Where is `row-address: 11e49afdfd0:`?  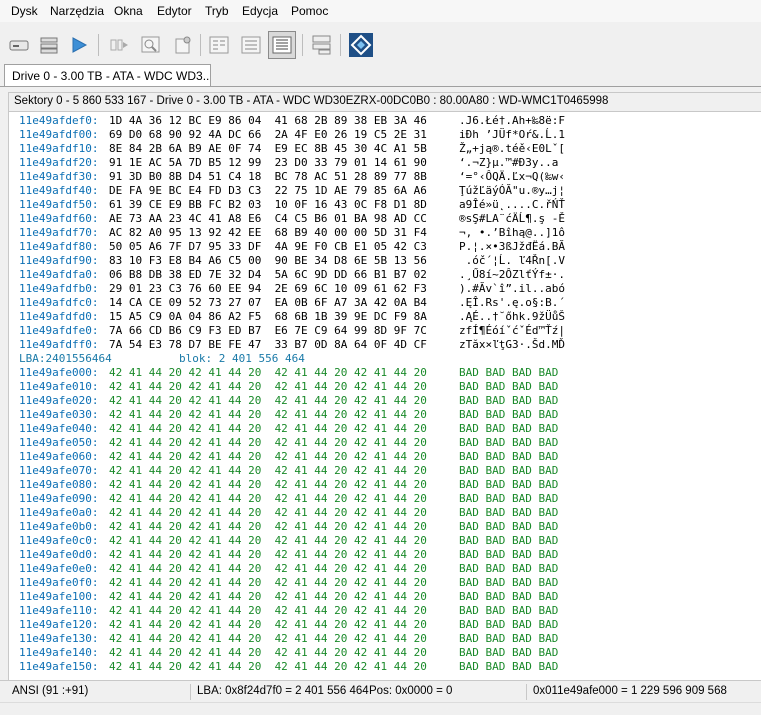 row-address: 11e49afdfd0: is located at coordinates (59, 316).